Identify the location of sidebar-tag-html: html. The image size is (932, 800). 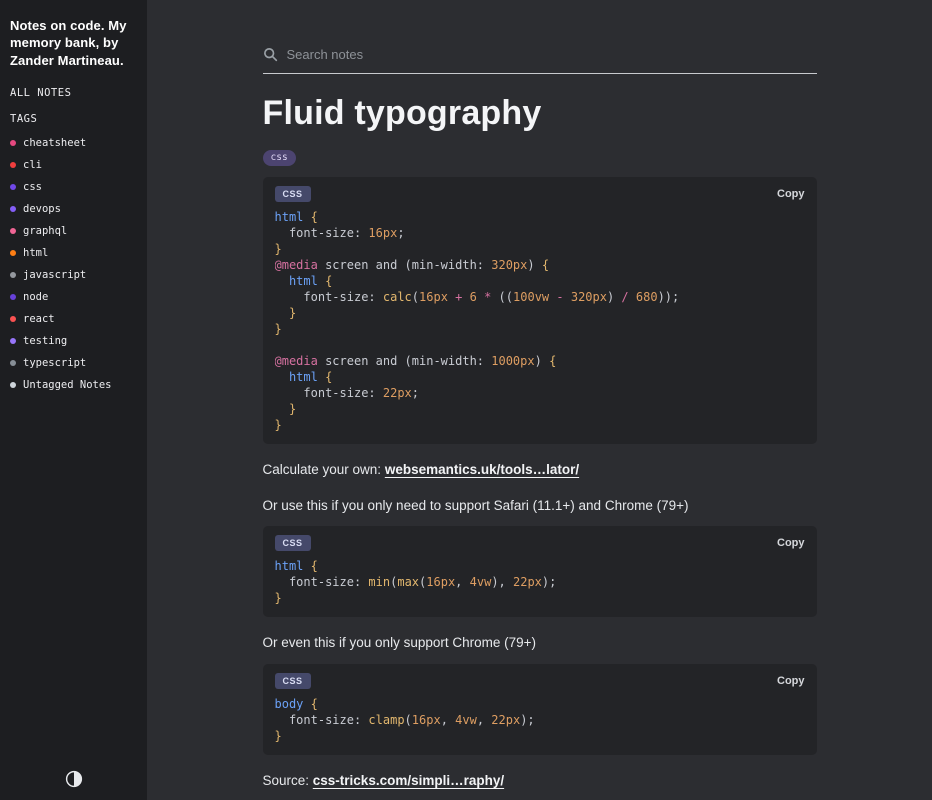
(73, 253).